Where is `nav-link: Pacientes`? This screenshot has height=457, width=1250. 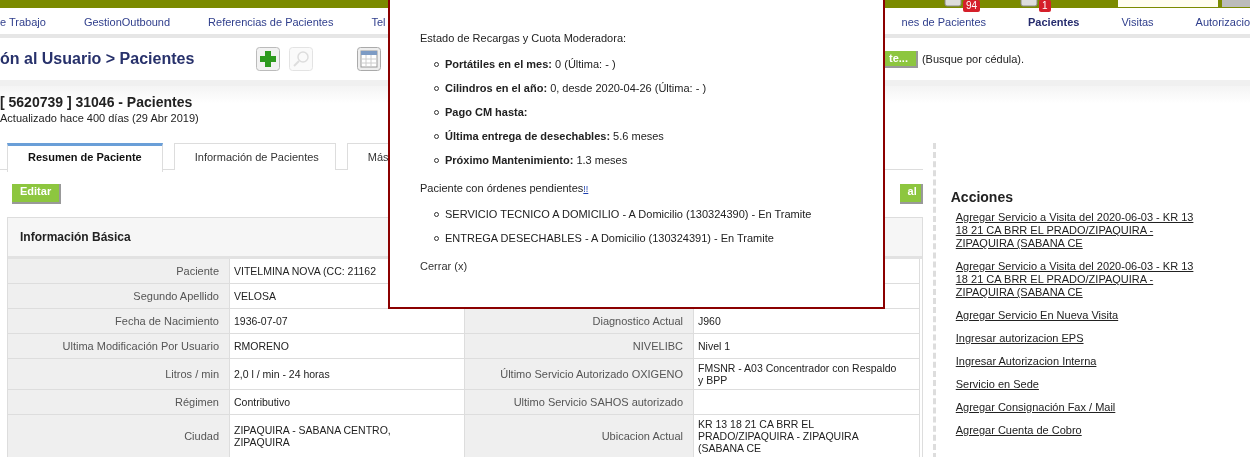 nav-link: Pacientes is located at coordinates (1054, 22).